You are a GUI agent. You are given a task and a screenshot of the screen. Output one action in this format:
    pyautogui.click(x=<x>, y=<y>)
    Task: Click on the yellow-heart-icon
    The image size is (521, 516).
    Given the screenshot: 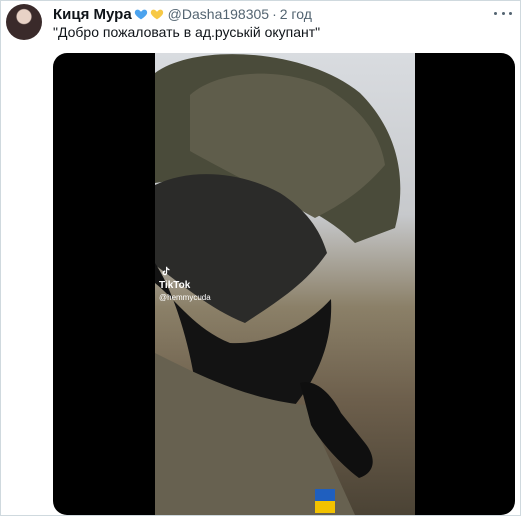 What is the action you would take?
    pyautogui.click(x=156, y=14)
    